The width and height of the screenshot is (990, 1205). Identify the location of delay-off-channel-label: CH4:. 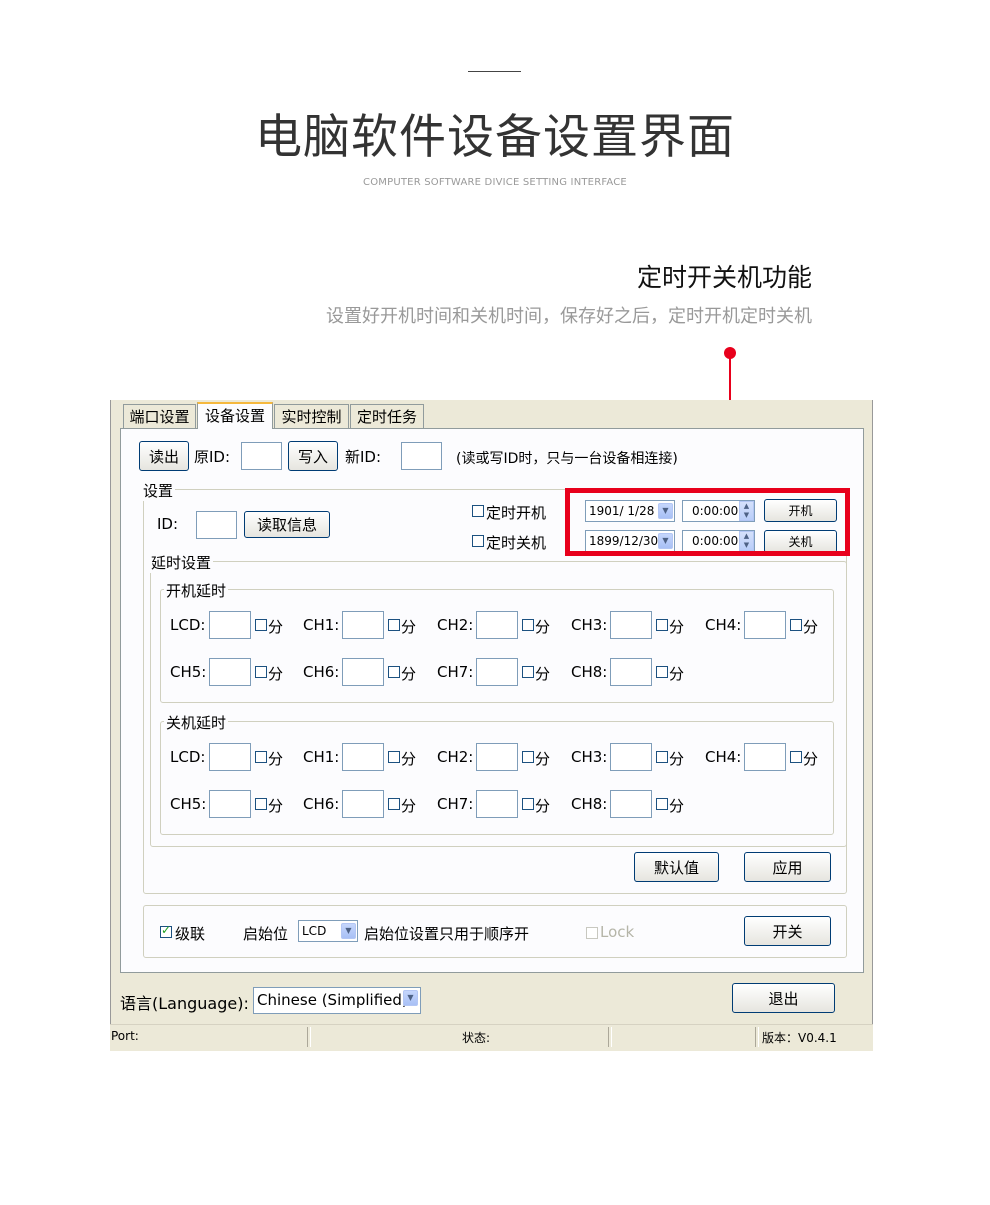
(723, 757).